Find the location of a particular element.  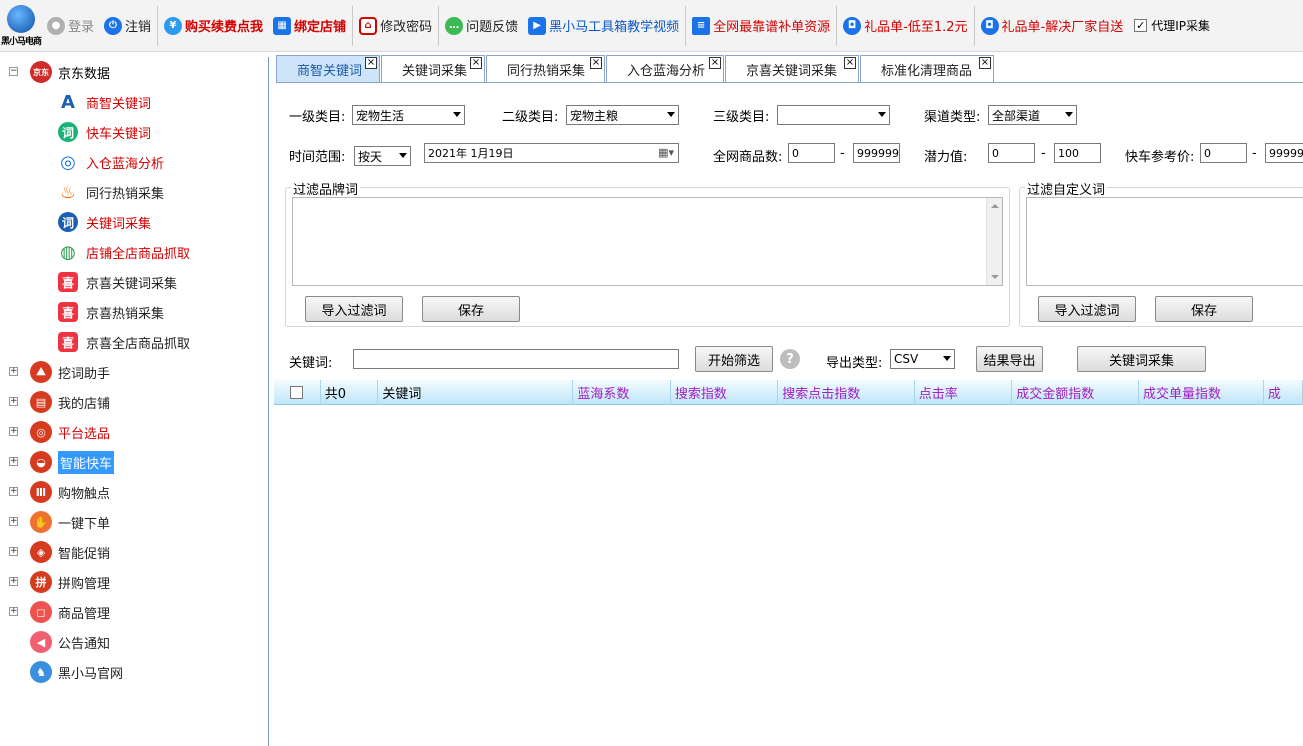

logout-button: ⏻ 注销 is located at coordinates (127, 26).